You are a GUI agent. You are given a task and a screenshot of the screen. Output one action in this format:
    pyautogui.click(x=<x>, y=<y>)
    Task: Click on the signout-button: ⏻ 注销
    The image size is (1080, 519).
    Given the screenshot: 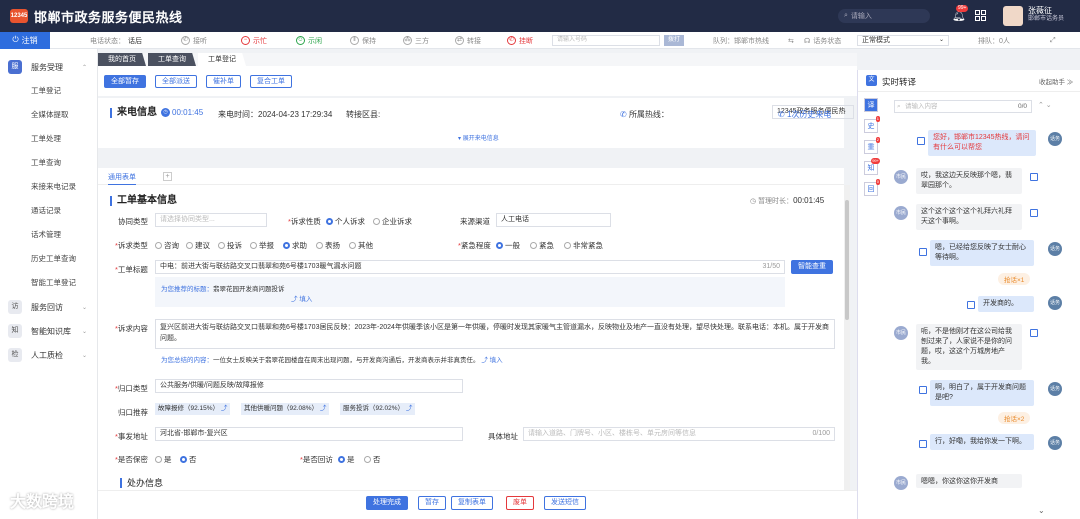 What is the action you would take?
    pyautogui.click(x=25, y=40)
    